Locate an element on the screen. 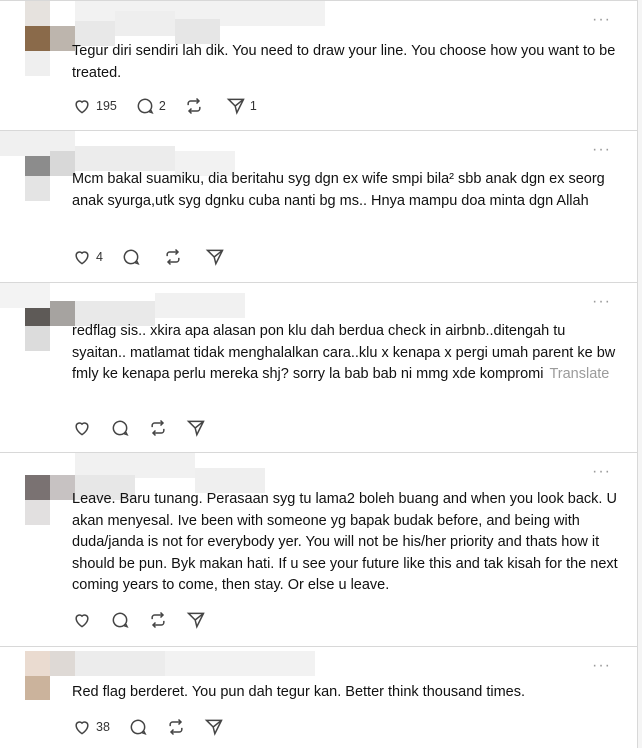 The width and height of the screenshot is (642, 748). share-button: 1 is located at coordinates (241, 106).